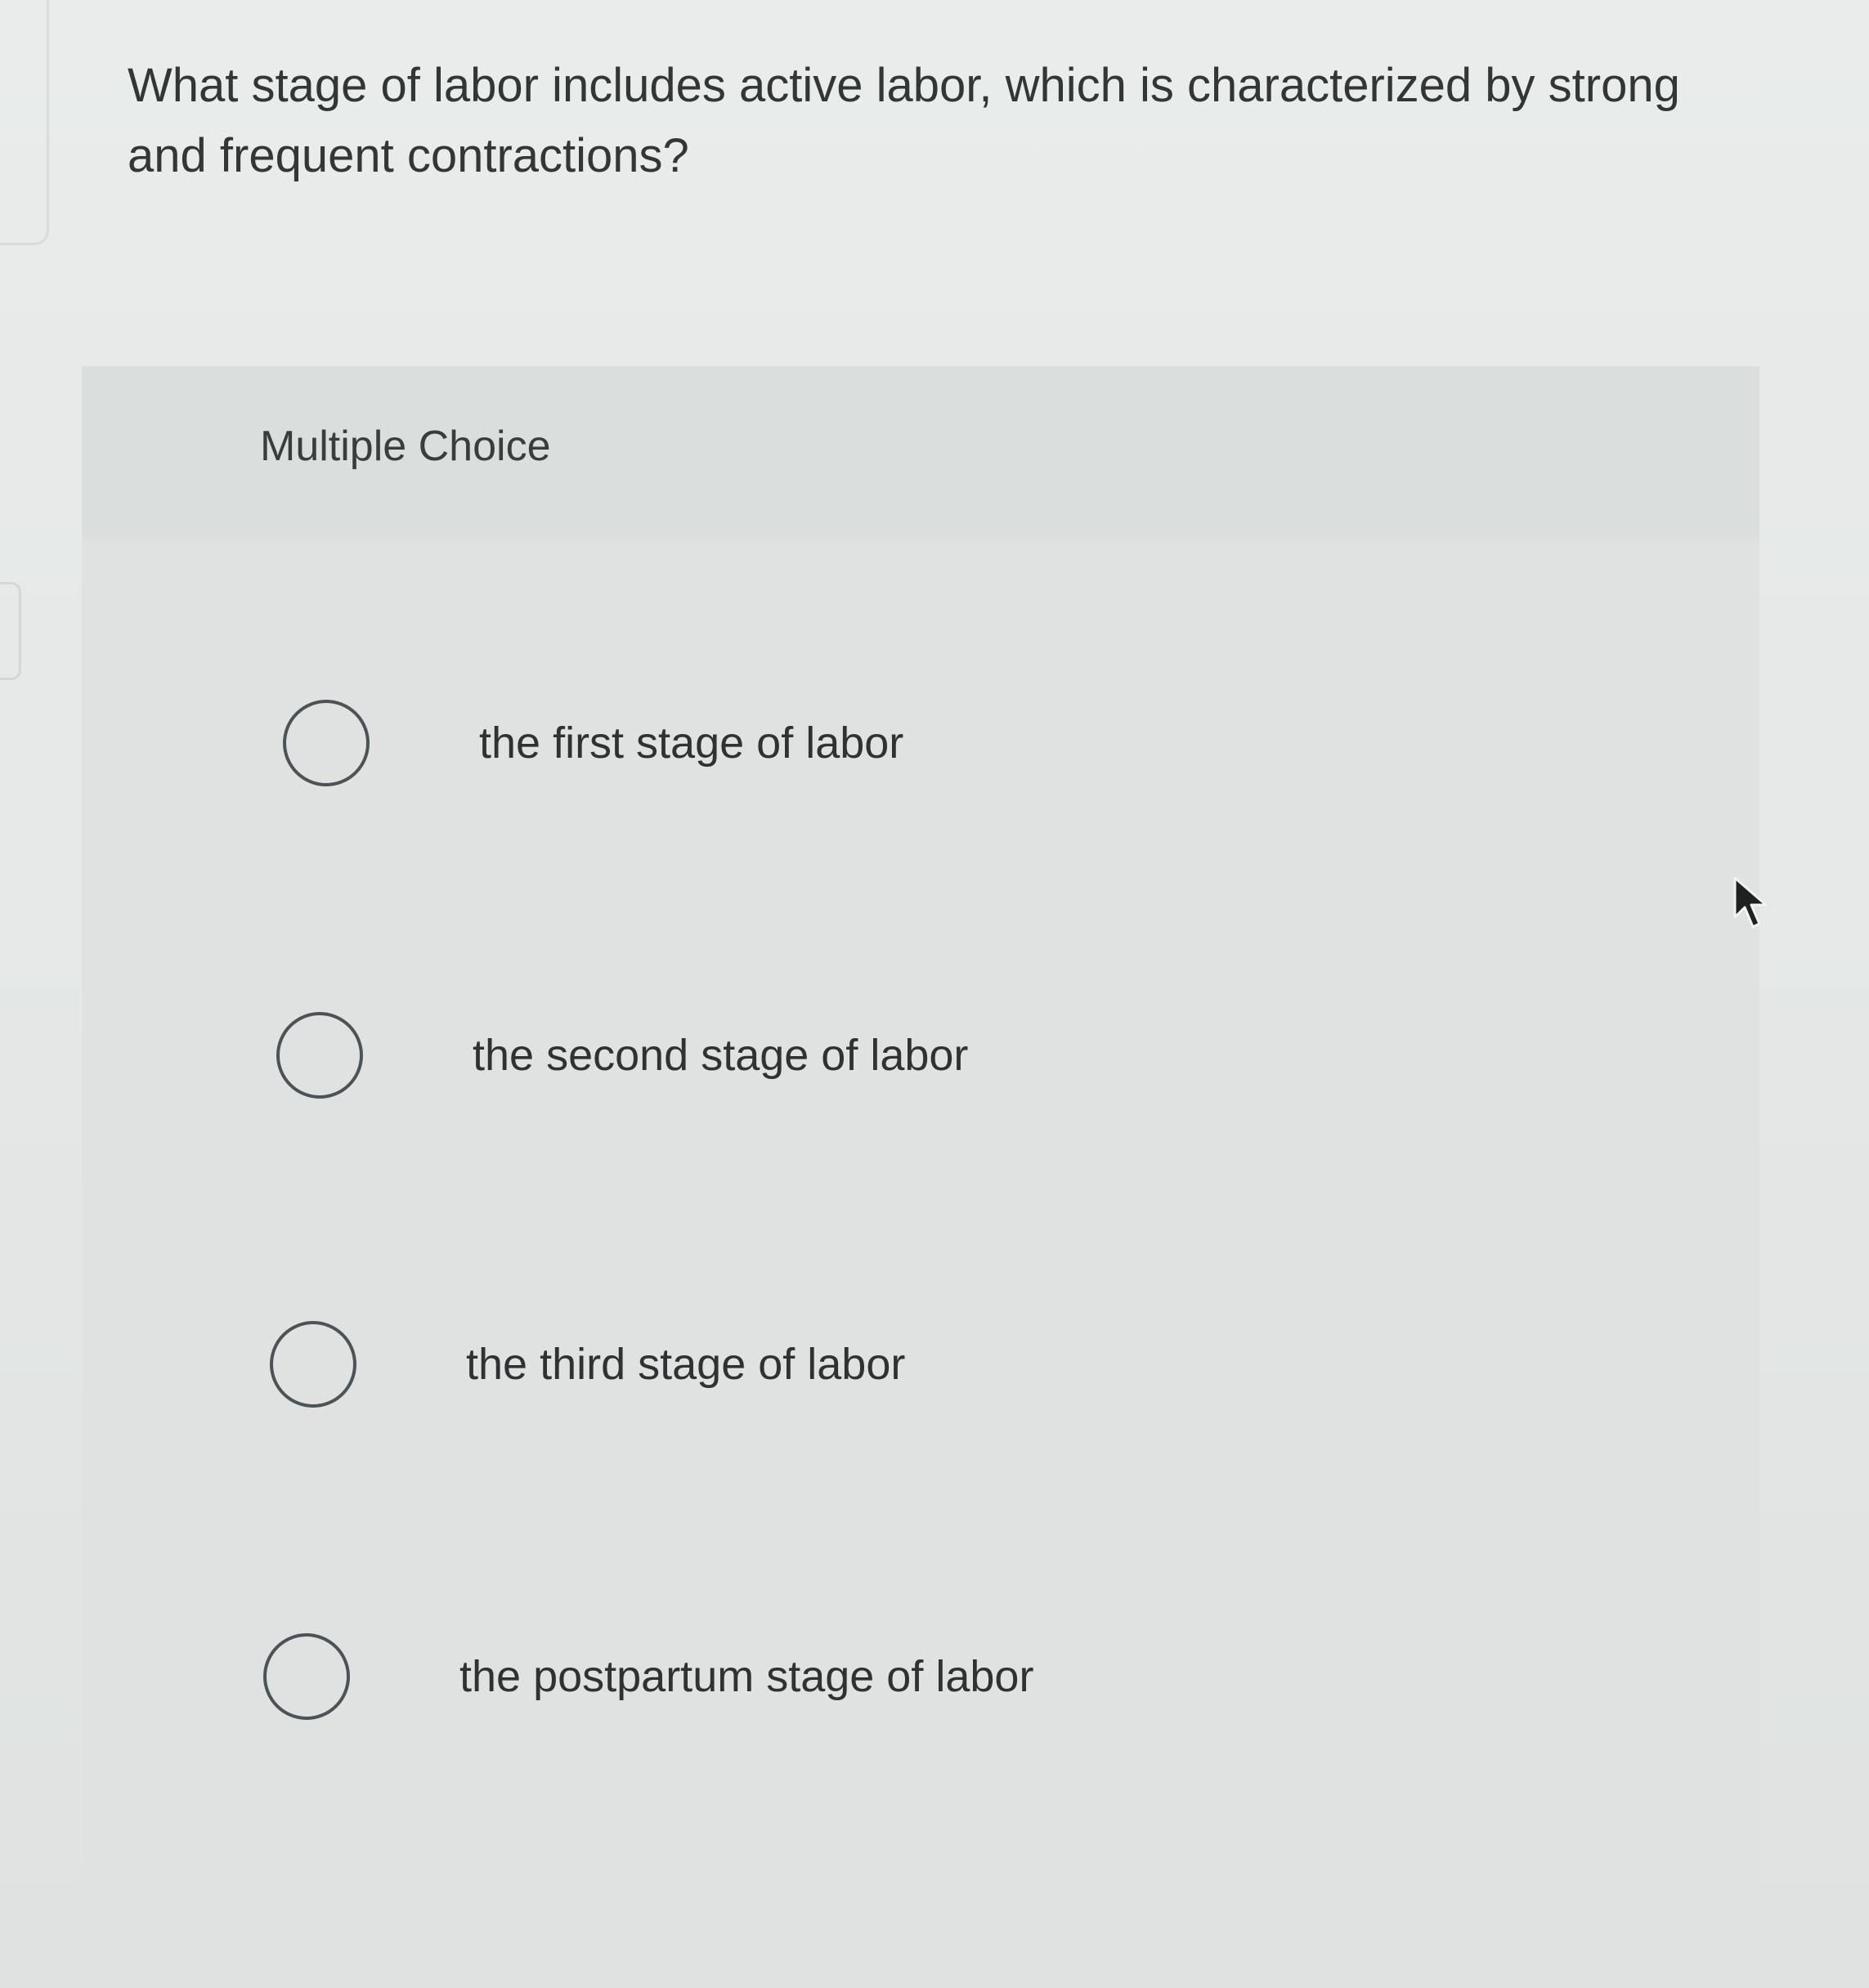 The image size is (1869, 1988). Describe the element at coordinates (10, 631) in the screenshot. I see `left-panel-tab` at that location.